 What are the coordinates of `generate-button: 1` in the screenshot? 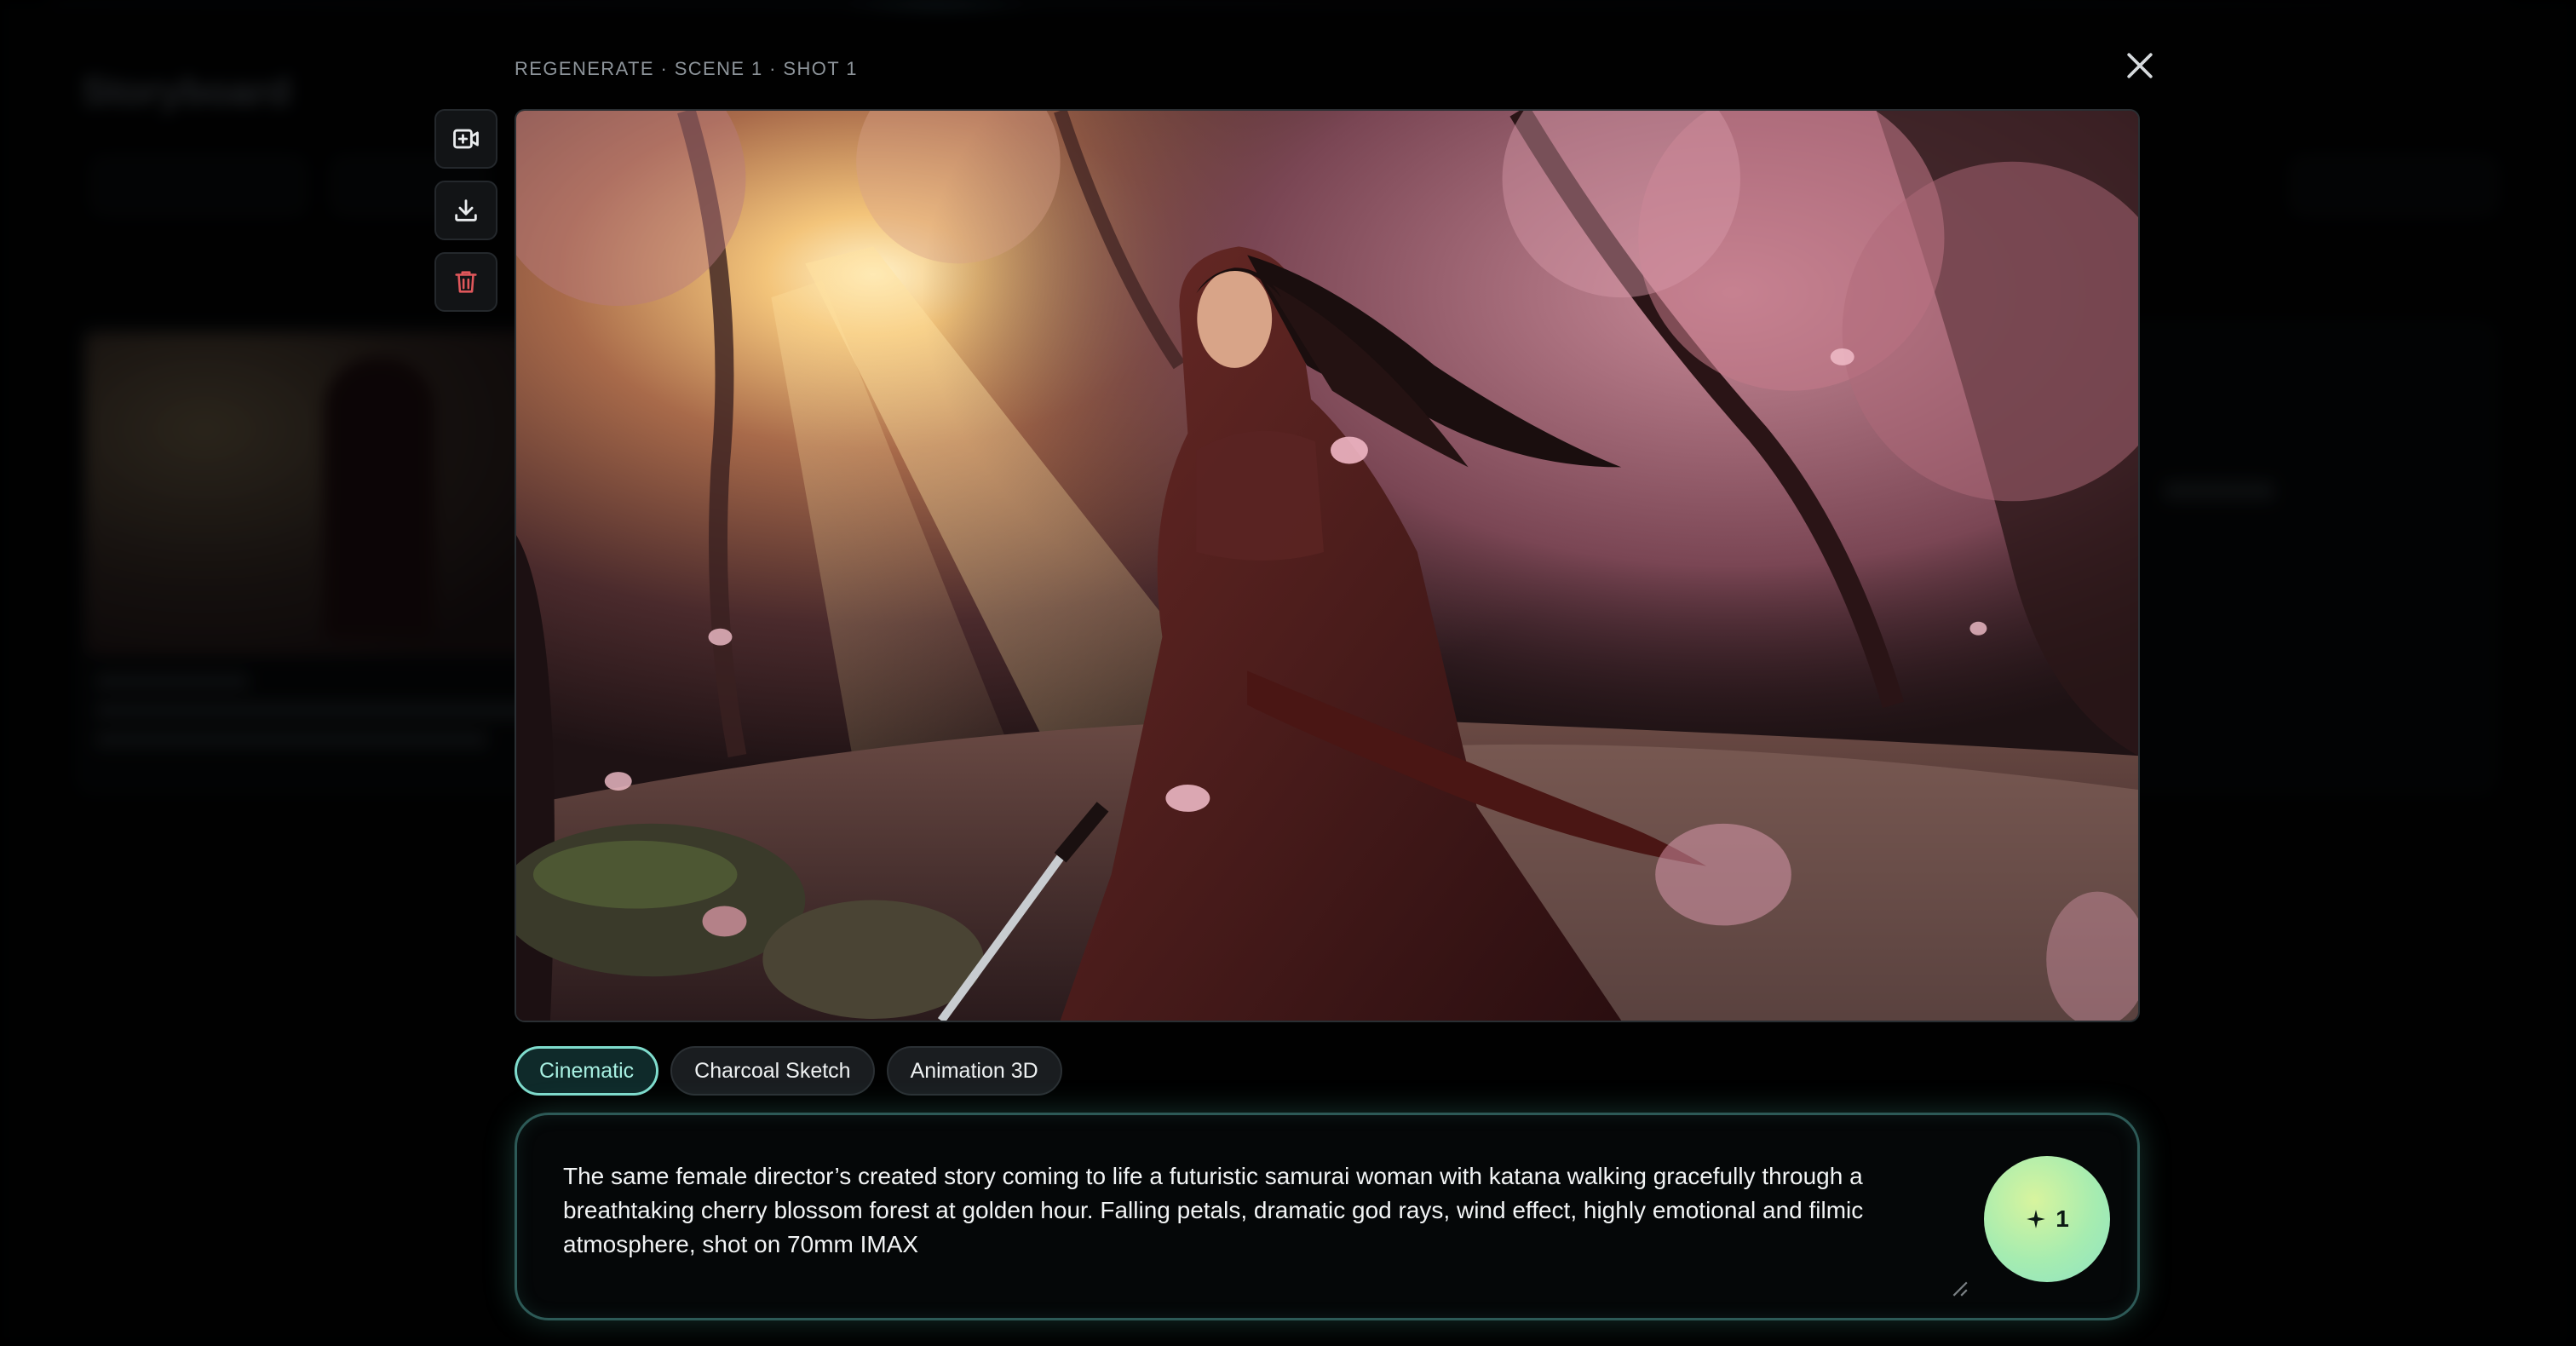 It's located at (2047, 1219).